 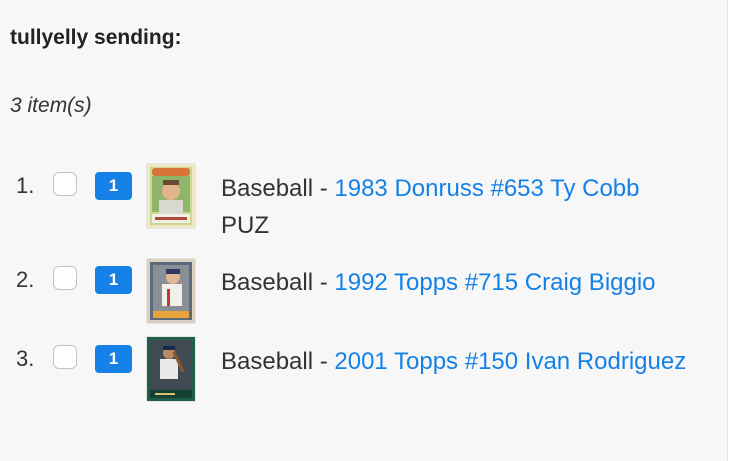 I want to click on item-number: 3., so click(x=25, y=358).